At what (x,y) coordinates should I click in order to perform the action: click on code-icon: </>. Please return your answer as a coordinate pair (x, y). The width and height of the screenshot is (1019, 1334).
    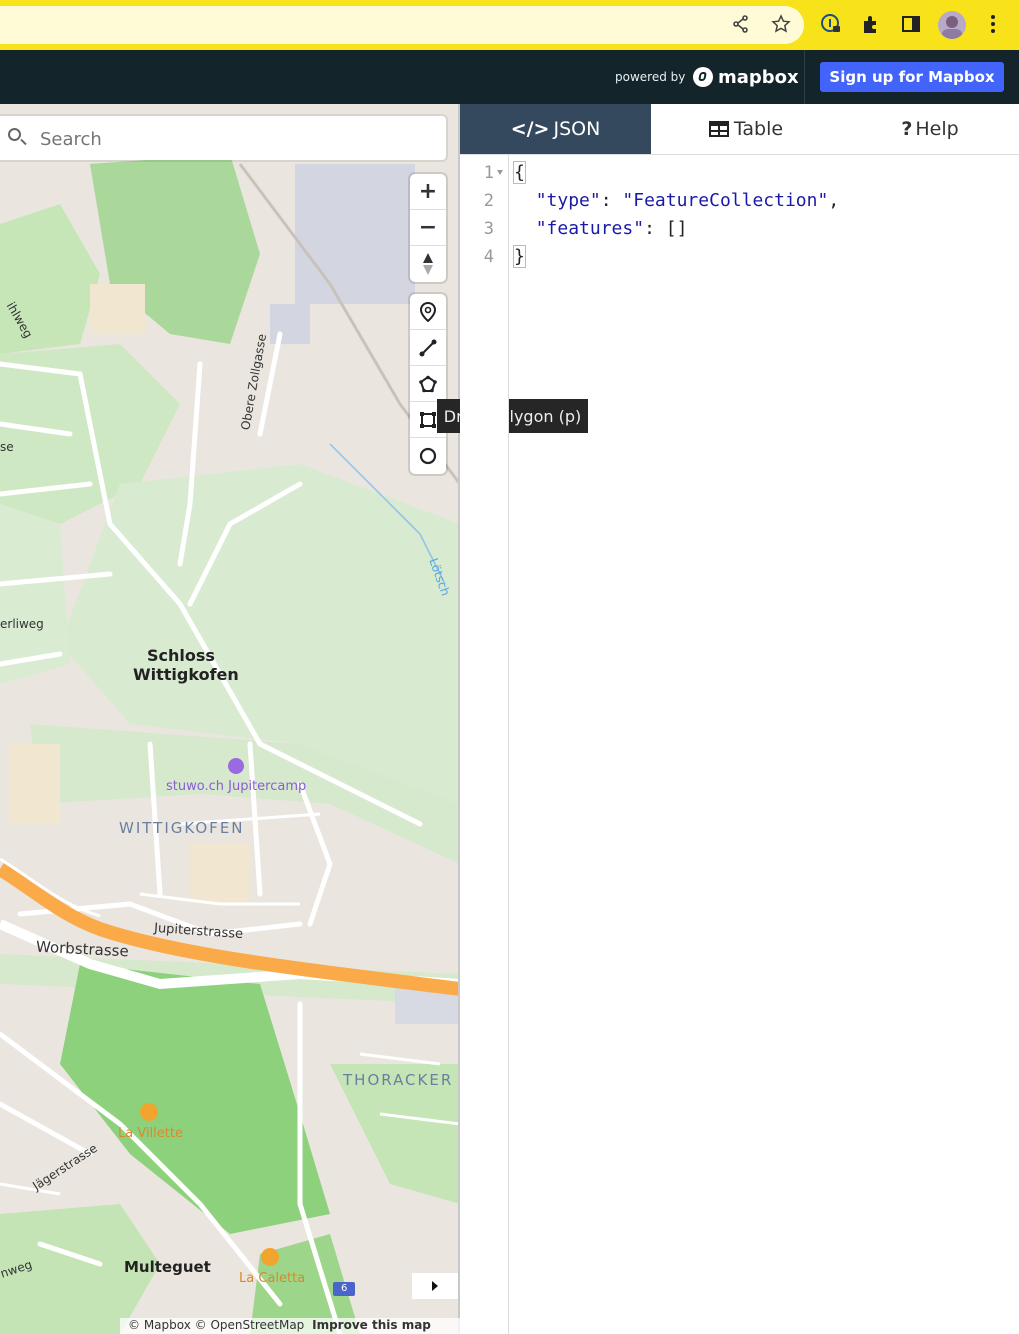
    Looking at the image, I should click on (530, 129).